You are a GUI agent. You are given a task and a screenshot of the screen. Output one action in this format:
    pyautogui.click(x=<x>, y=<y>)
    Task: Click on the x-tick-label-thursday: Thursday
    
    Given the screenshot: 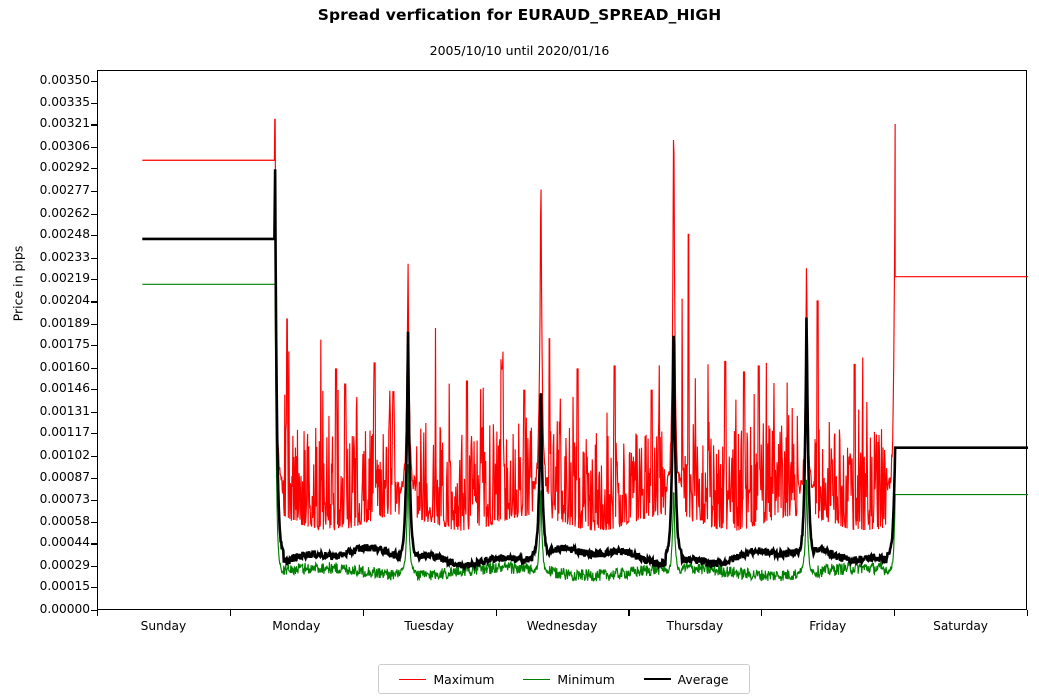 What is the action you would take?
    pyautogui.click(x=695, y=626)
    